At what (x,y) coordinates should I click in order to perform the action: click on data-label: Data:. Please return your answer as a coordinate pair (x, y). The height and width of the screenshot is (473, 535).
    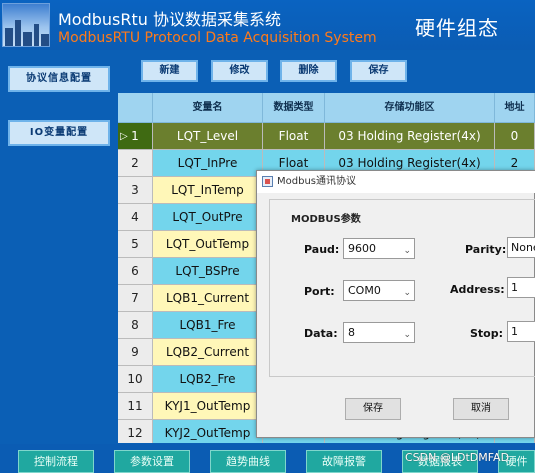
    Looking at the image, I should click on (321, 333).